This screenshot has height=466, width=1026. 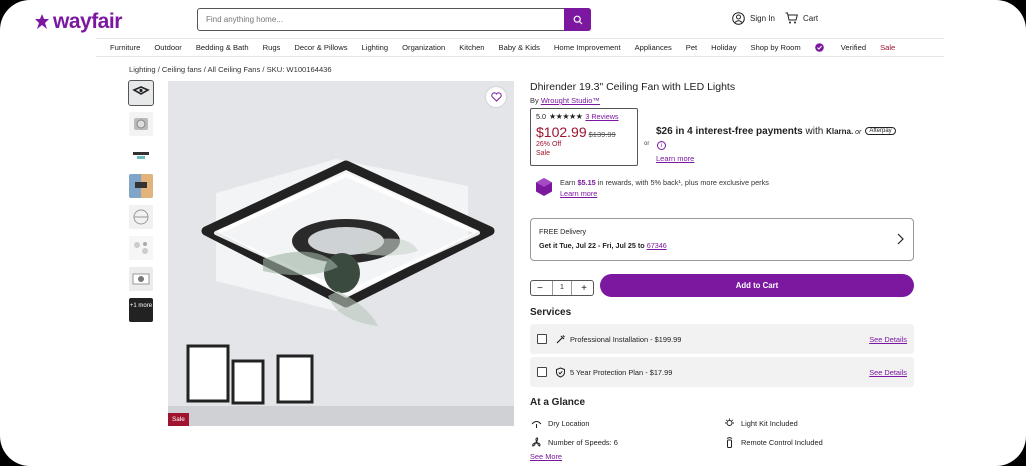 What do you see at coordinates (496, 97) in the screenshot?
I see `wishlist-button` at bounding box center [496, 97].